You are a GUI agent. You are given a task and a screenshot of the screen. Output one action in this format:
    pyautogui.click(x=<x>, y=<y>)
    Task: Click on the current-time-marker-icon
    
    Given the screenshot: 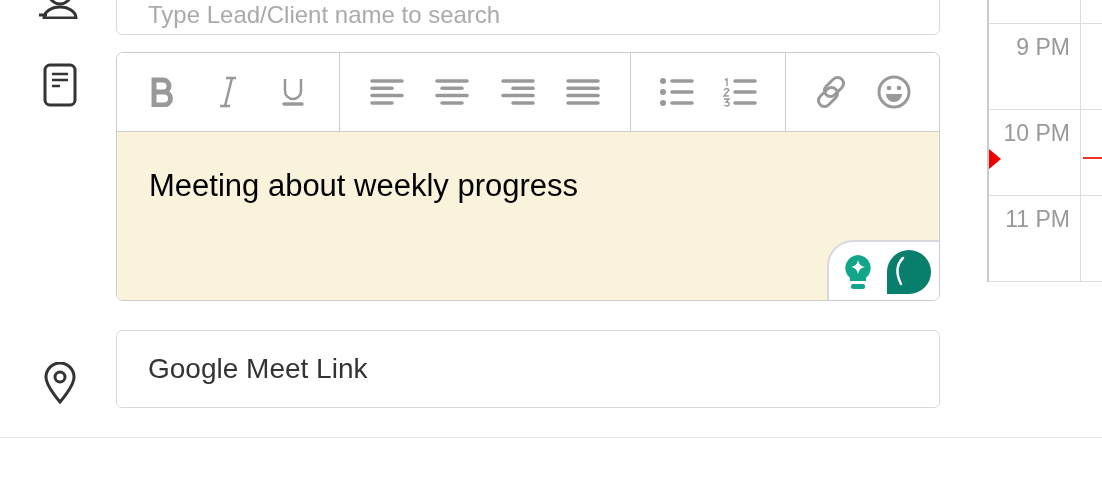 What is the action you would take?
    pyautogui.click(x=995, y=159)
    